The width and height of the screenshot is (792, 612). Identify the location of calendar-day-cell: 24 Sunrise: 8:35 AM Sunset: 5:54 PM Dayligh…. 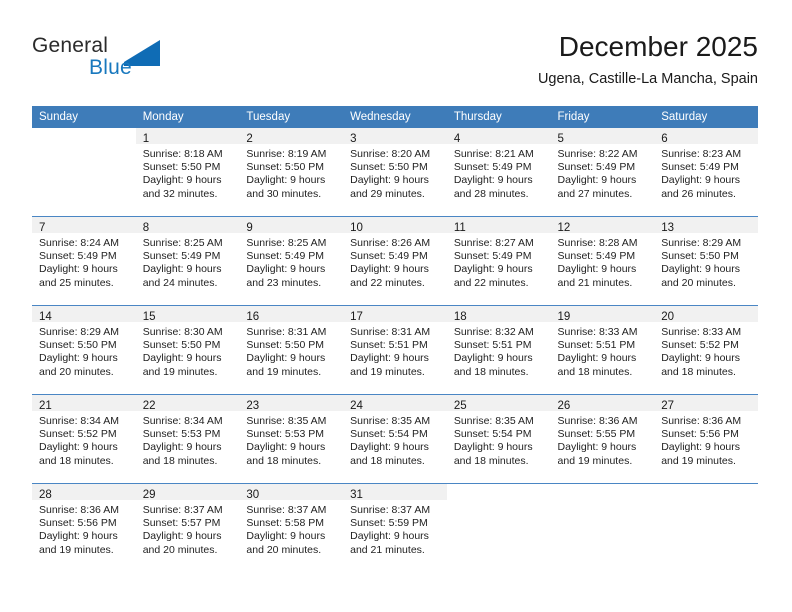
(395, 439).